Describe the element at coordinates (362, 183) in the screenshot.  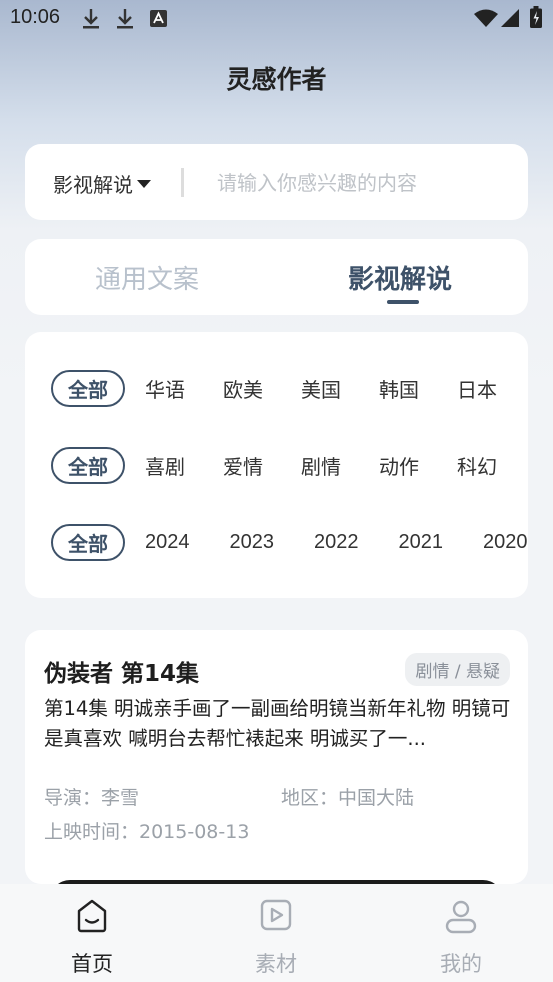
I see `search-input` at that location.